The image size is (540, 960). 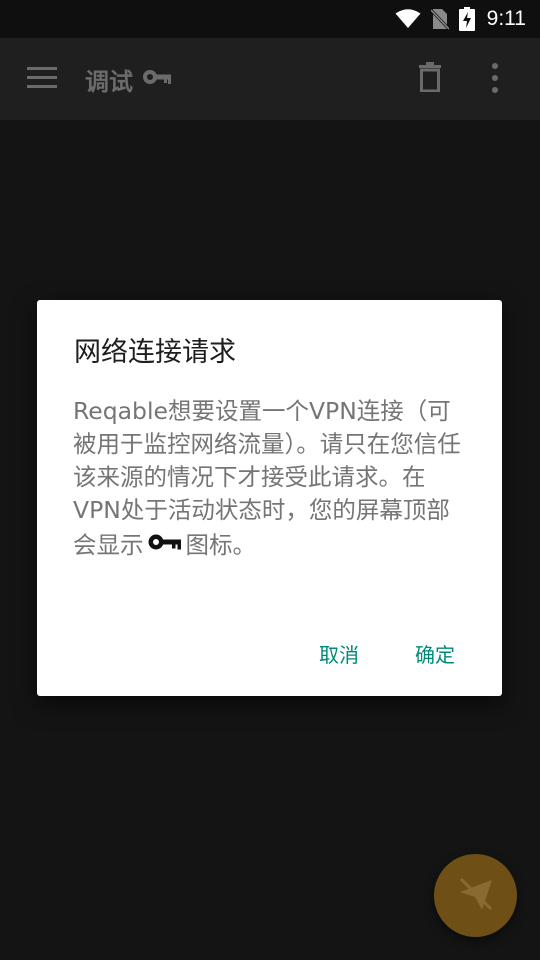 What do you see at coordinates (435, 653) in the screenshot?
I see `confirm-button: 确定` at bounding box center [435, 653].